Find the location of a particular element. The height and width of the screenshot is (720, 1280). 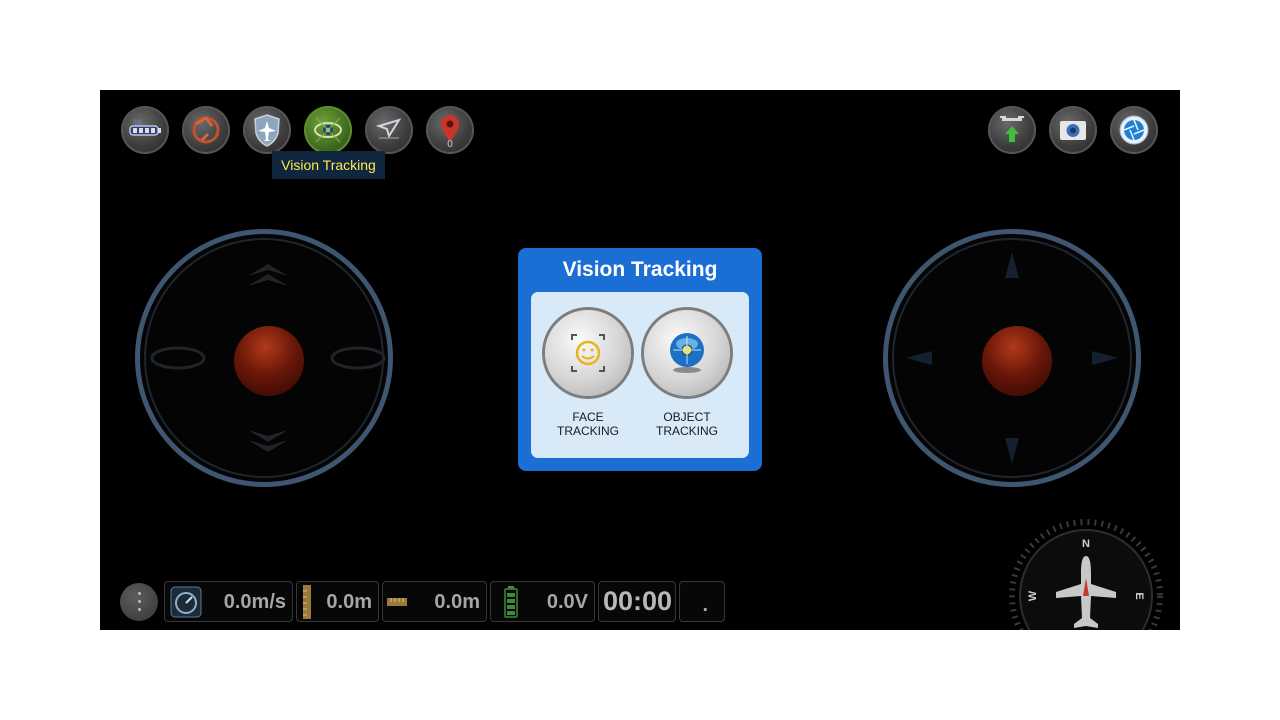

vision-tracking-eye-icon is located at coordinates (328, 130).